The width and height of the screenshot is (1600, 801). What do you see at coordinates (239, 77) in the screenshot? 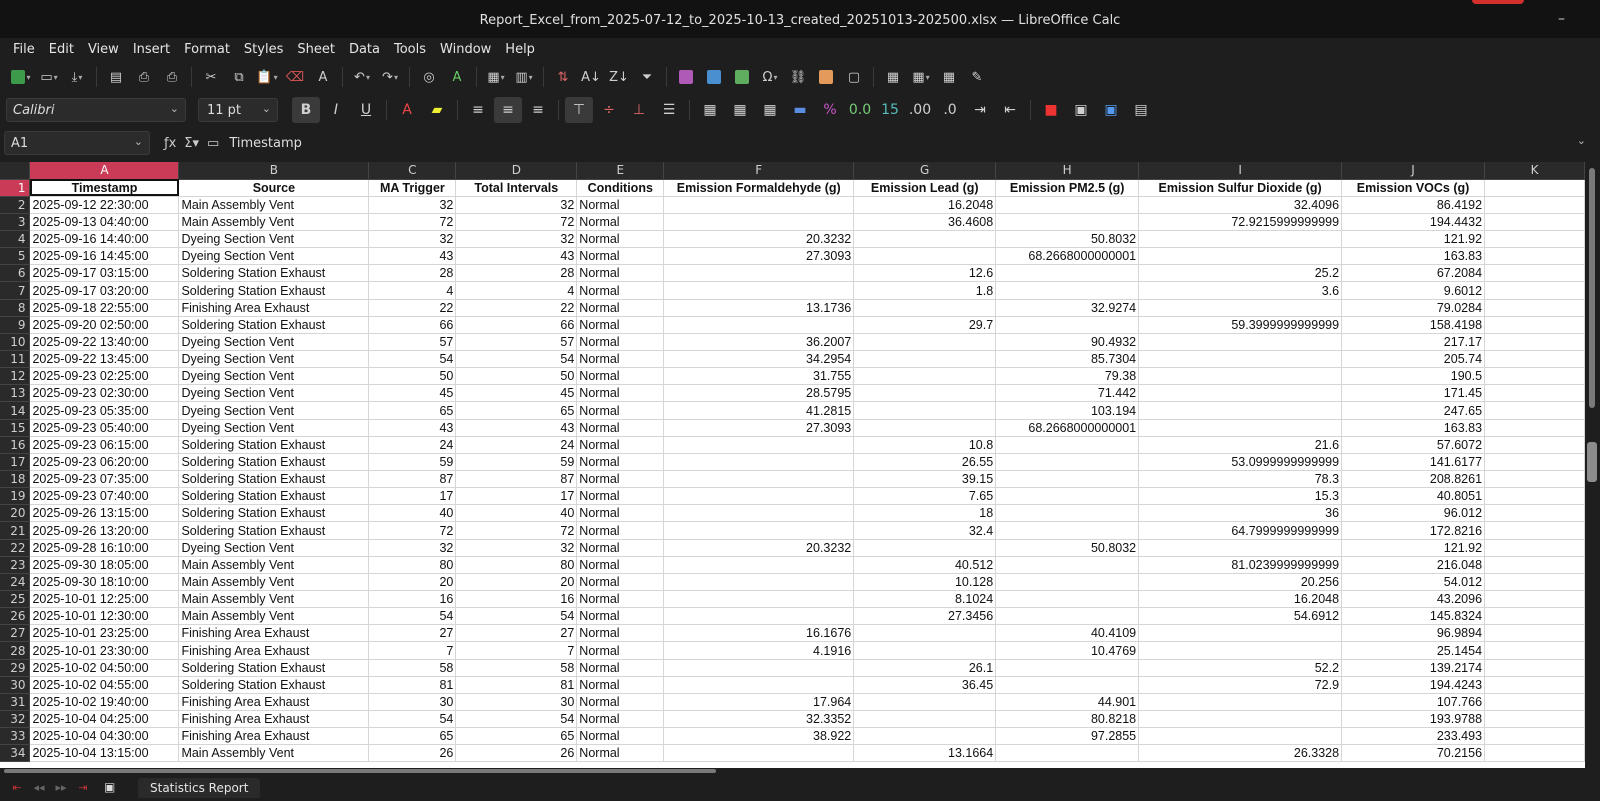
I see `copy-icon: ⧉` at bounding box center [239, 77].